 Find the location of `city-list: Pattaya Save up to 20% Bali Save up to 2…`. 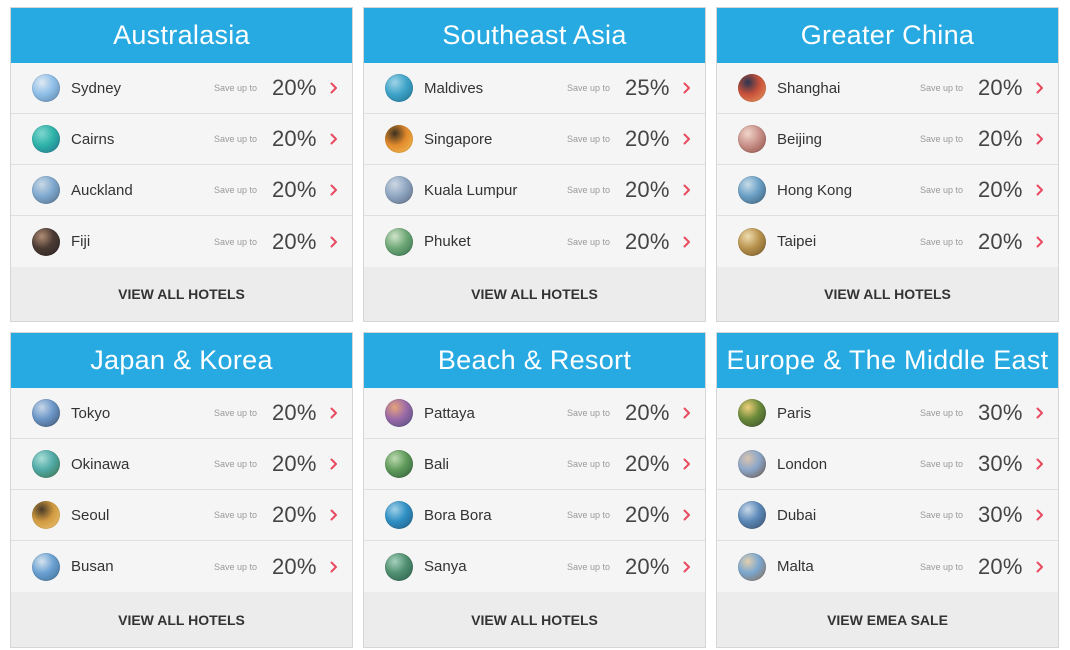

city-list: Pattaya Save up to 20% Bali Save up to 2… is located at coordinates (534, 490).